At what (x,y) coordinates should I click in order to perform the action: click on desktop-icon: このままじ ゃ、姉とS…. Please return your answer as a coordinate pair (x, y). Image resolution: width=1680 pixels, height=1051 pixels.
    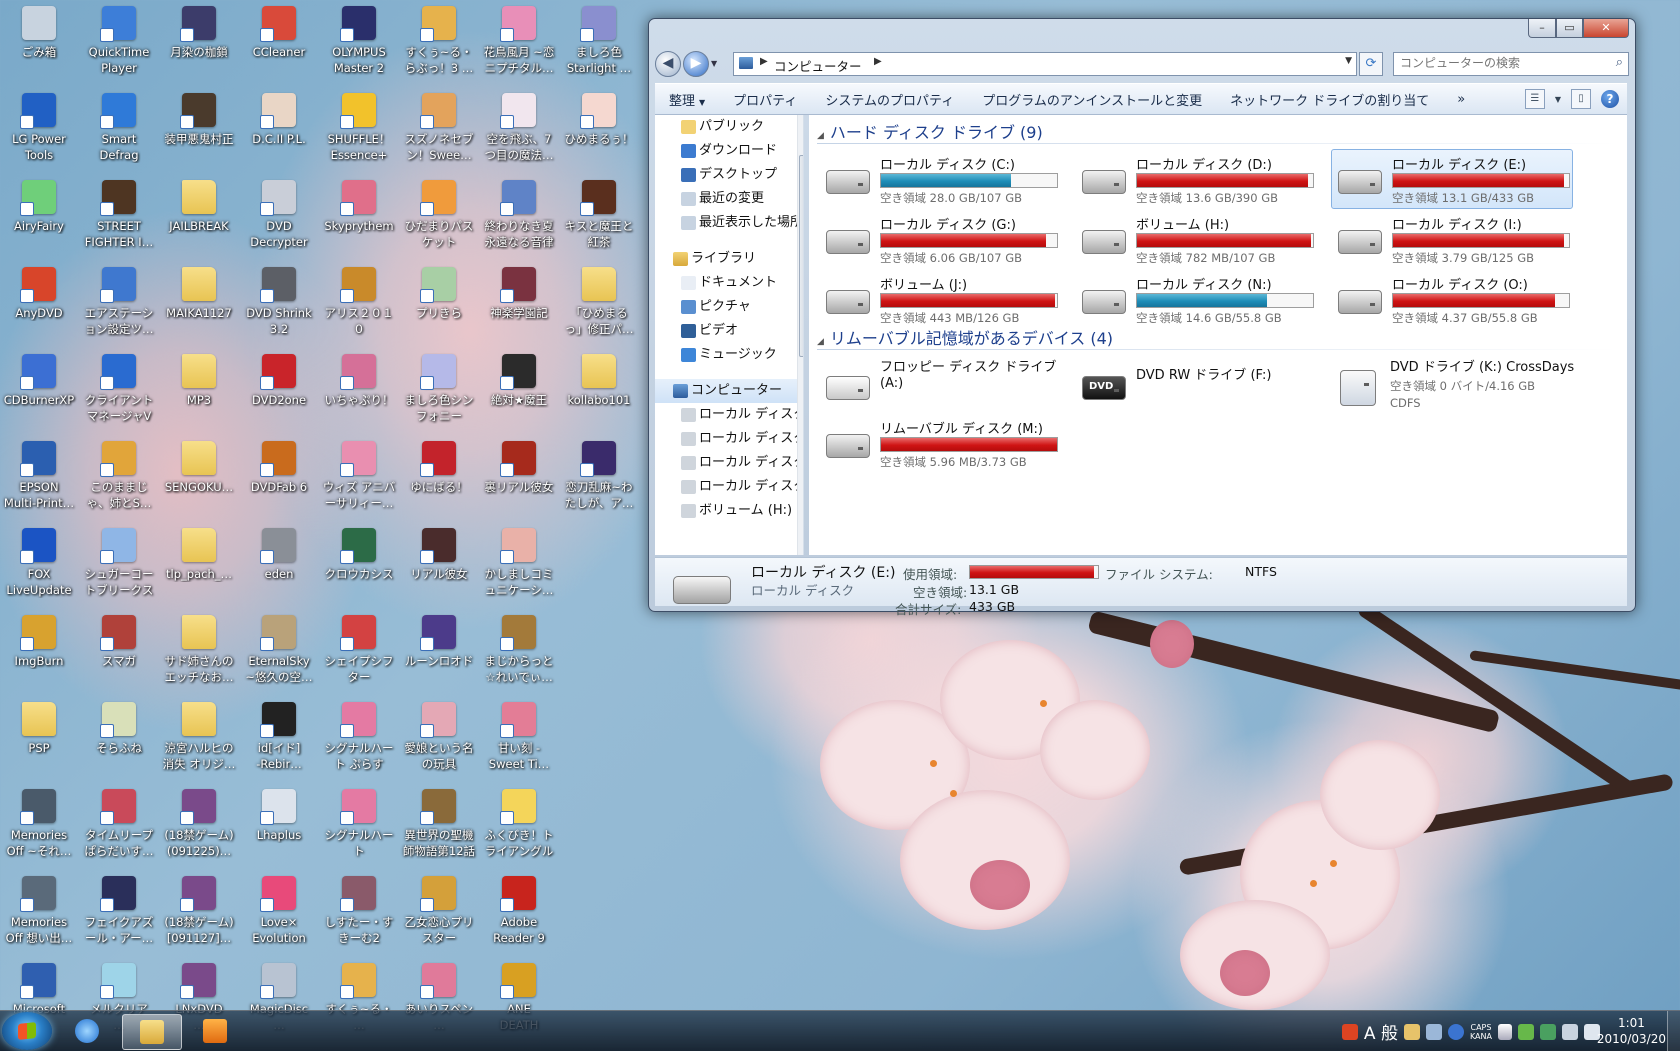
    Looking at the image, I should click on (119, 482).